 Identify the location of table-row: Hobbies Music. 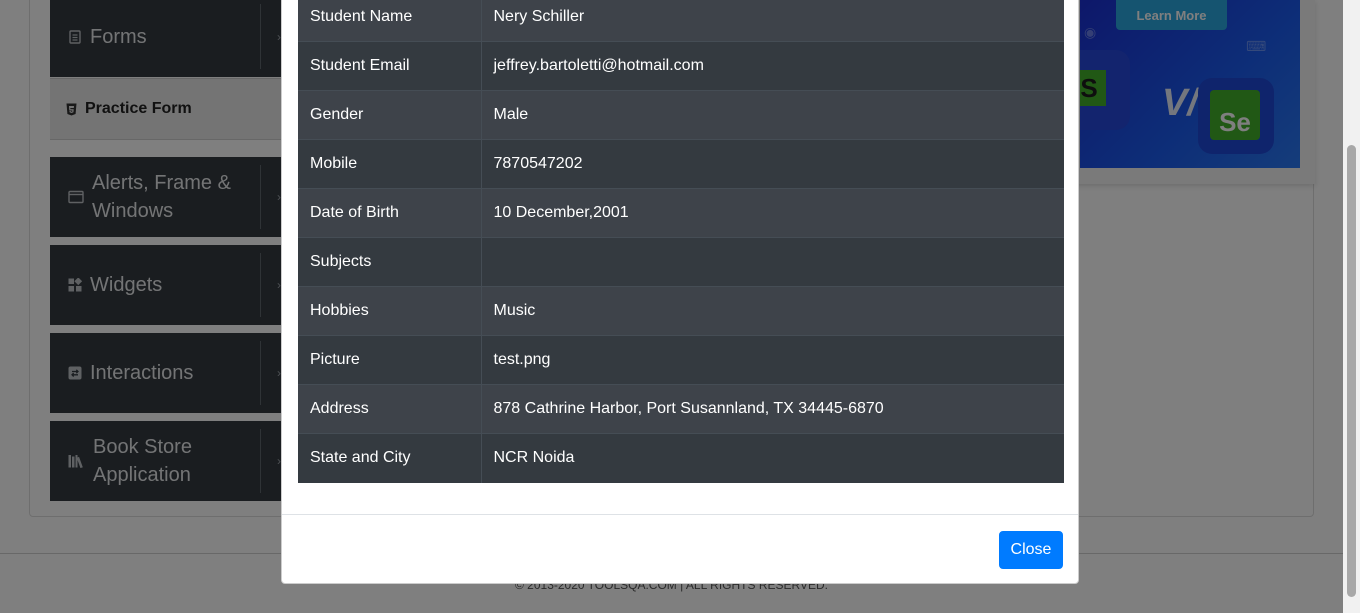
(681, 311).